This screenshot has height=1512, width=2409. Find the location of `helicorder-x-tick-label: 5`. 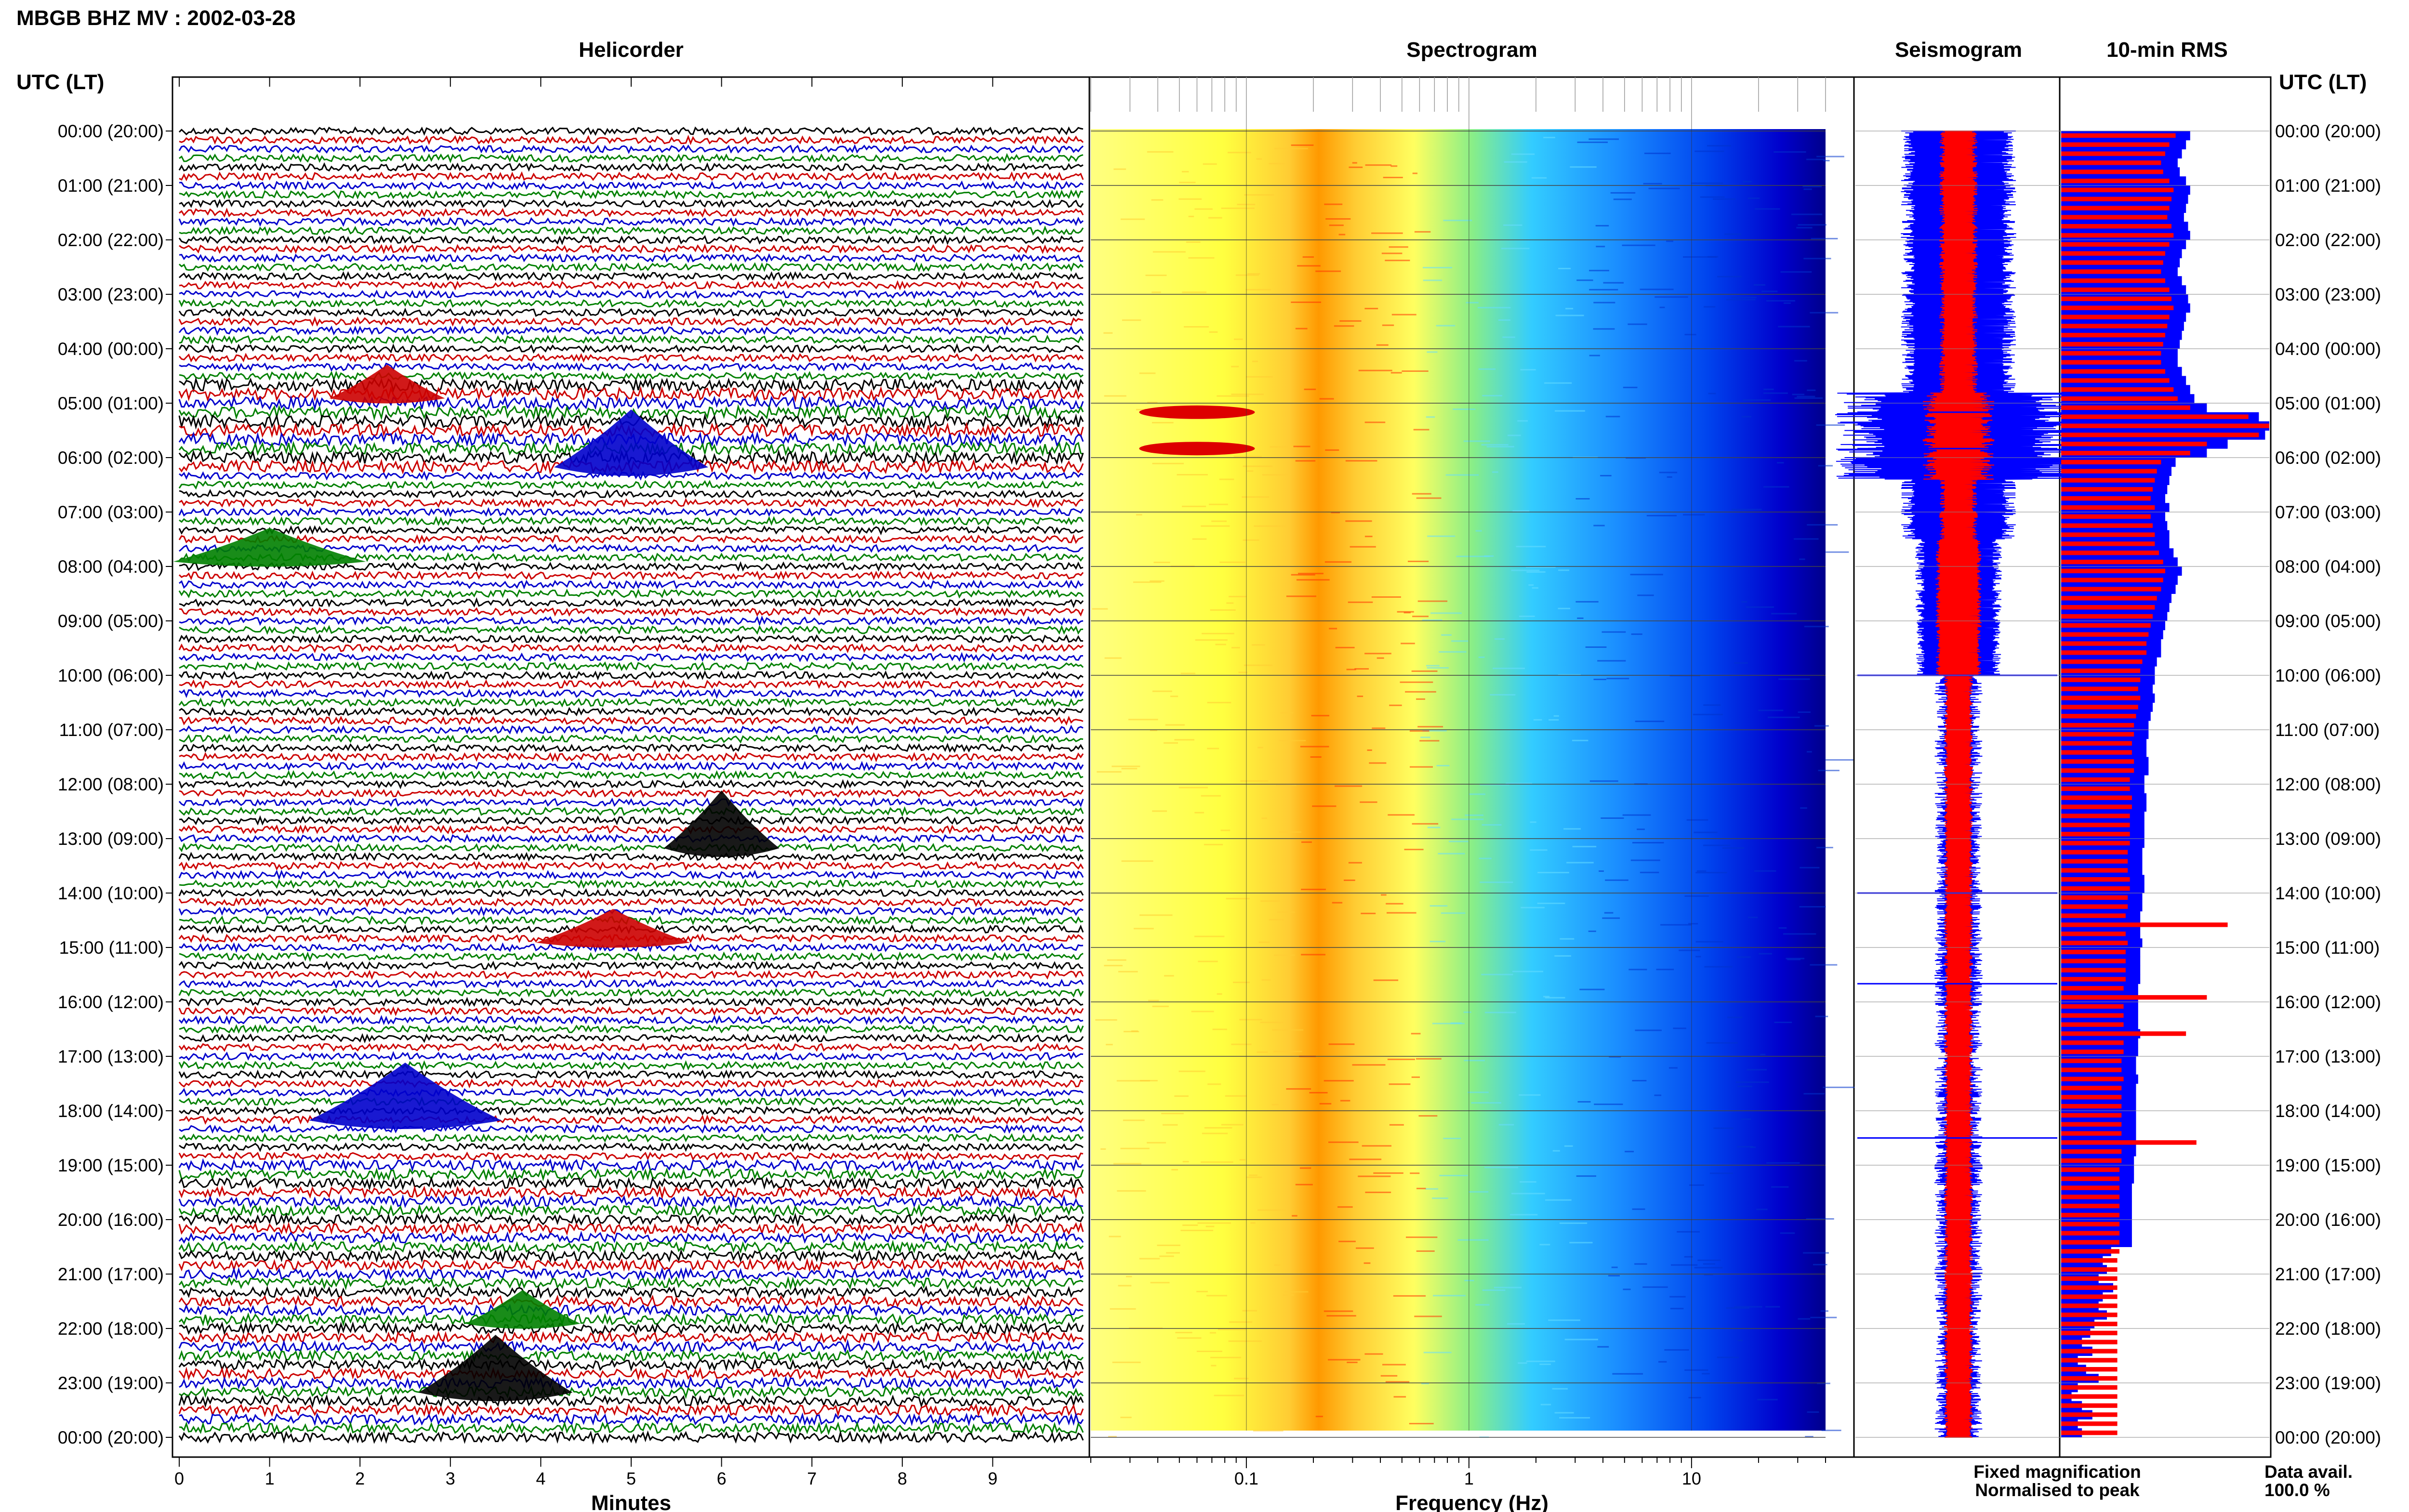

helicorder-x-tick-label: 5 is located at coordinates (631, 1478).